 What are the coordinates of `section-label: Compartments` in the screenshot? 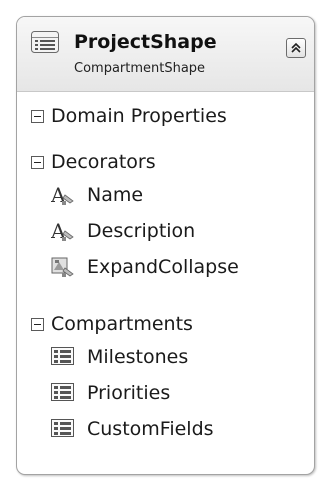 It's located at (122, 324).